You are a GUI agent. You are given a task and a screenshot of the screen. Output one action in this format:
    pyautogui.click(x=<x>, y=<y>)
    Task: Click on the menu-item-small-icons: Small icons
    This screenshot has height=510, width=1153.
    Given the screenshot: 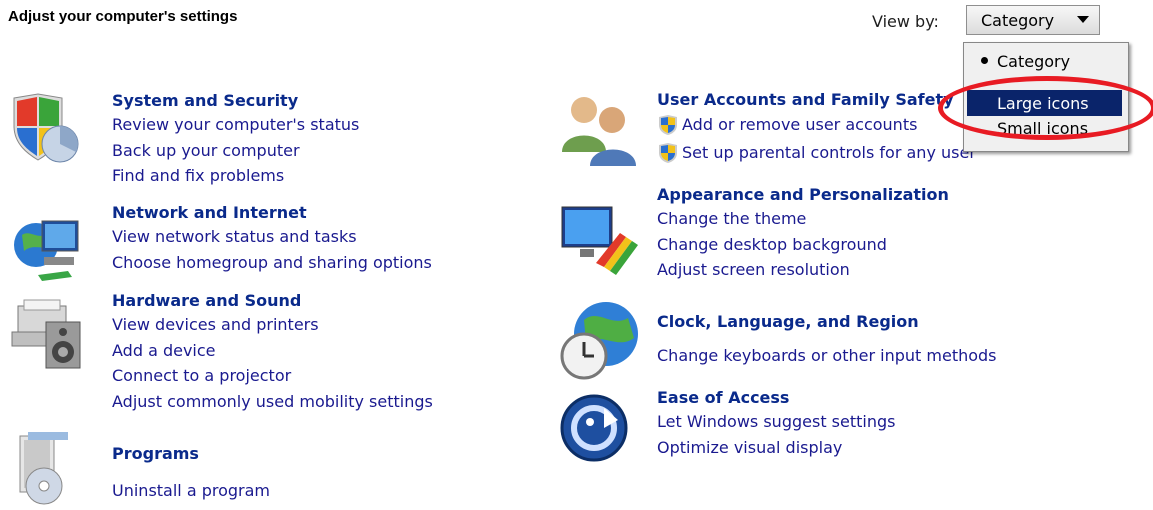 What is the action you would take?
    pyautogui.click(x=1044, y=130)
    